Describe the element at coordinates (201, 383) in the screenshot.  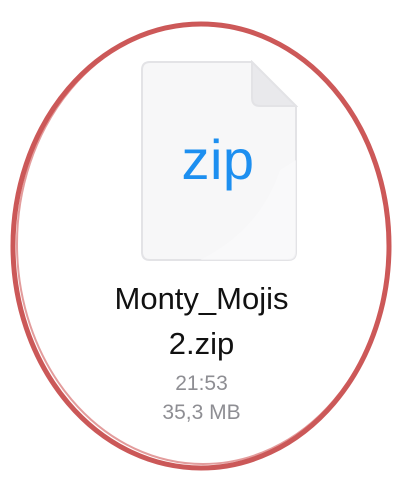
I see `file-time: 21:53` at that location.